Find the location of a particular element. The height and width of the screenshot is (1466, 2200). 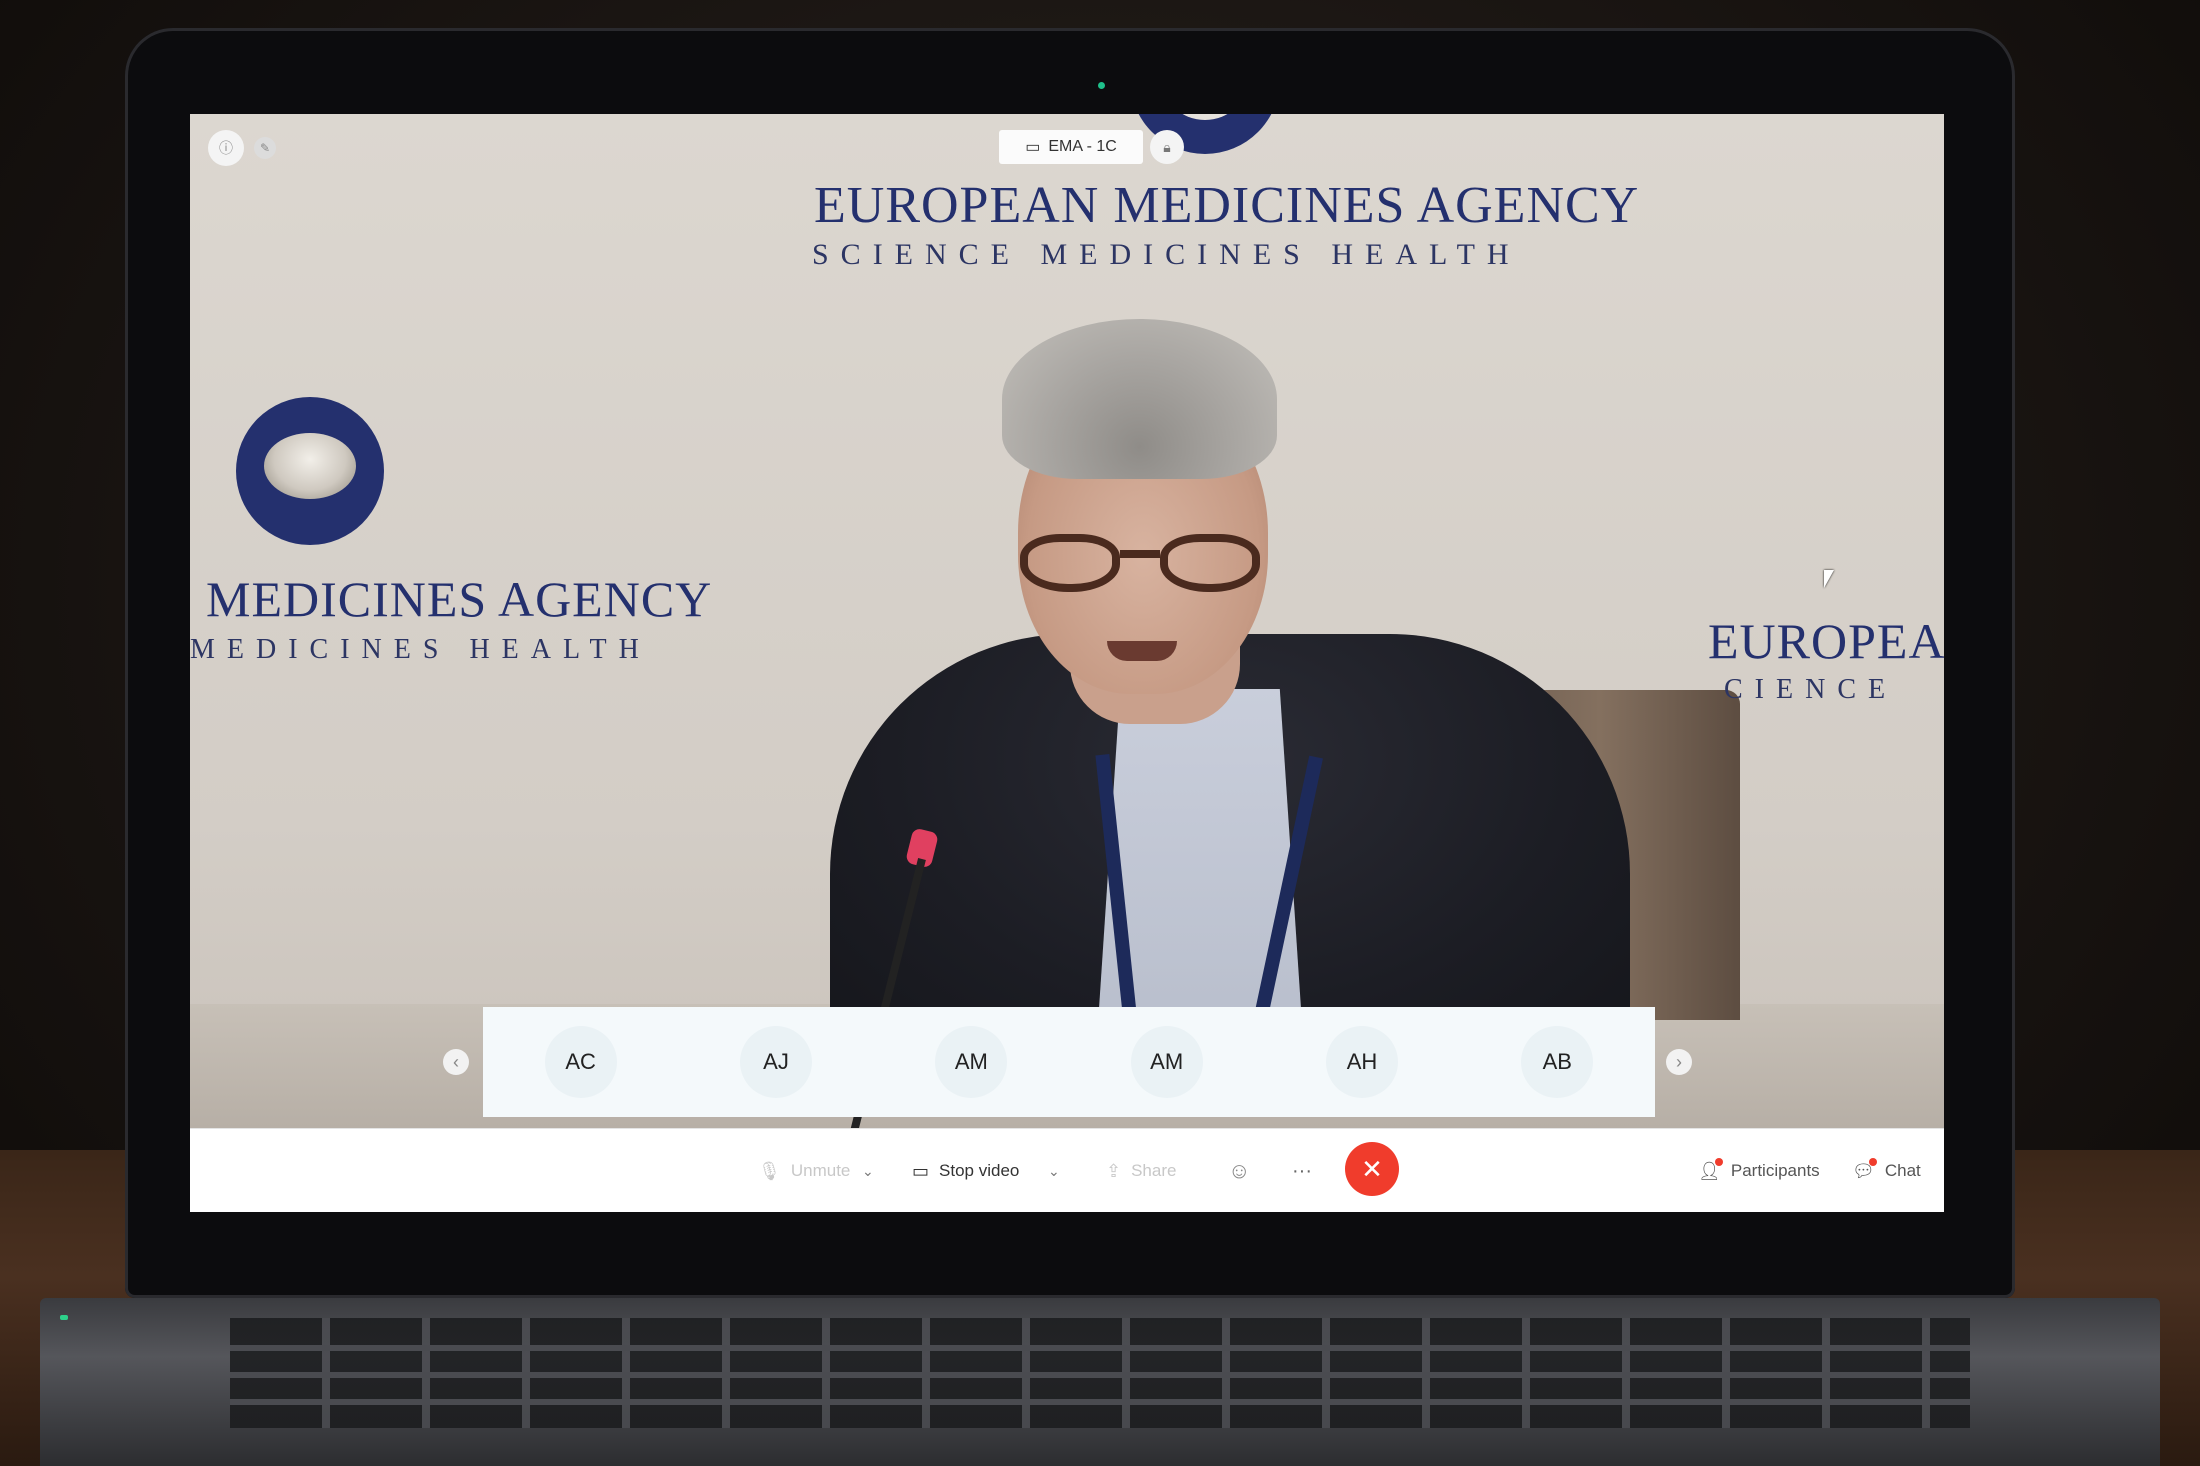

agency-name-left: MEDICINES AGENCY is located at coordinates (459, 599).